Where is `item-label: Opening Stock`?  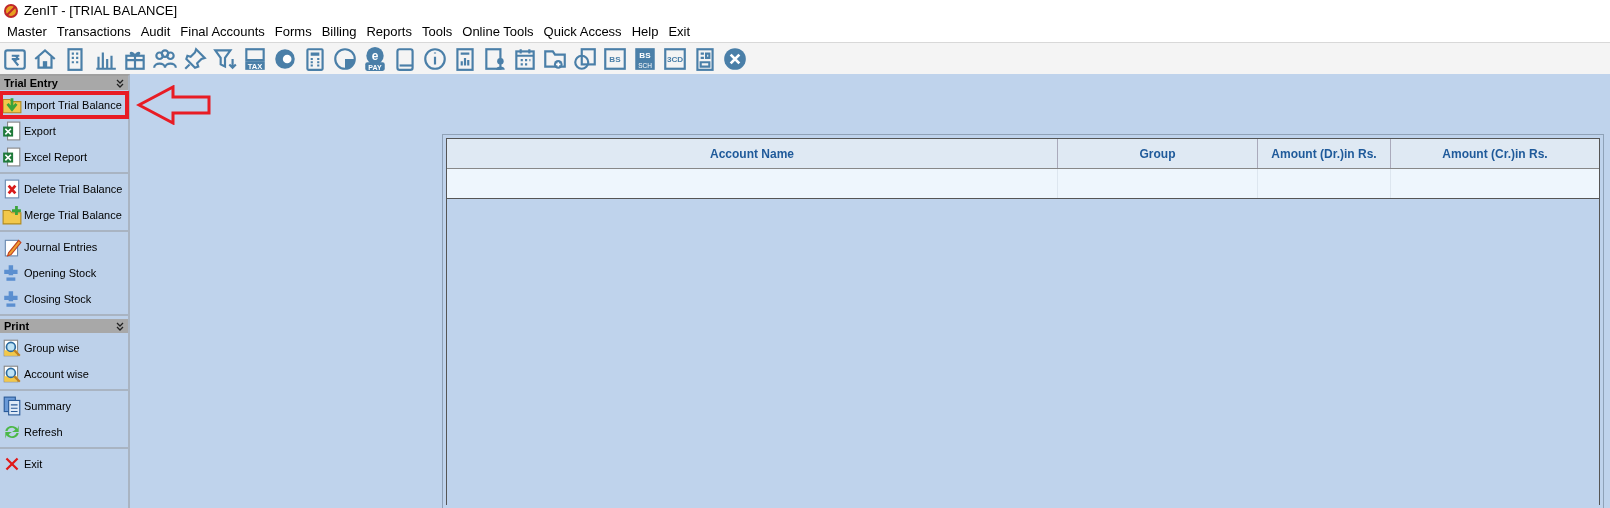 item-label: Opening Stock is located at coordinates (60, 273).